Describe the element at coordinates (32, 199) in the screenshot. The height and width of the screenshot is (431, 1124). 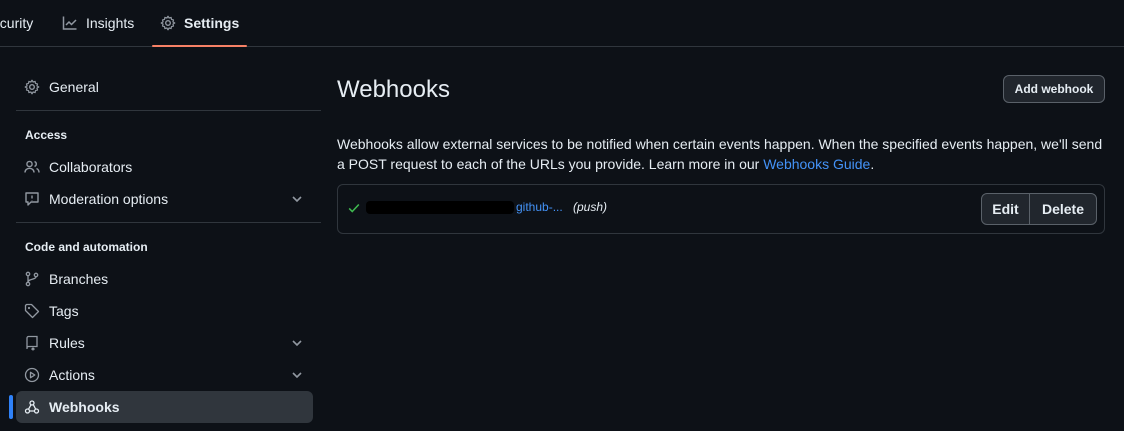
I see `report-icon` at that location.